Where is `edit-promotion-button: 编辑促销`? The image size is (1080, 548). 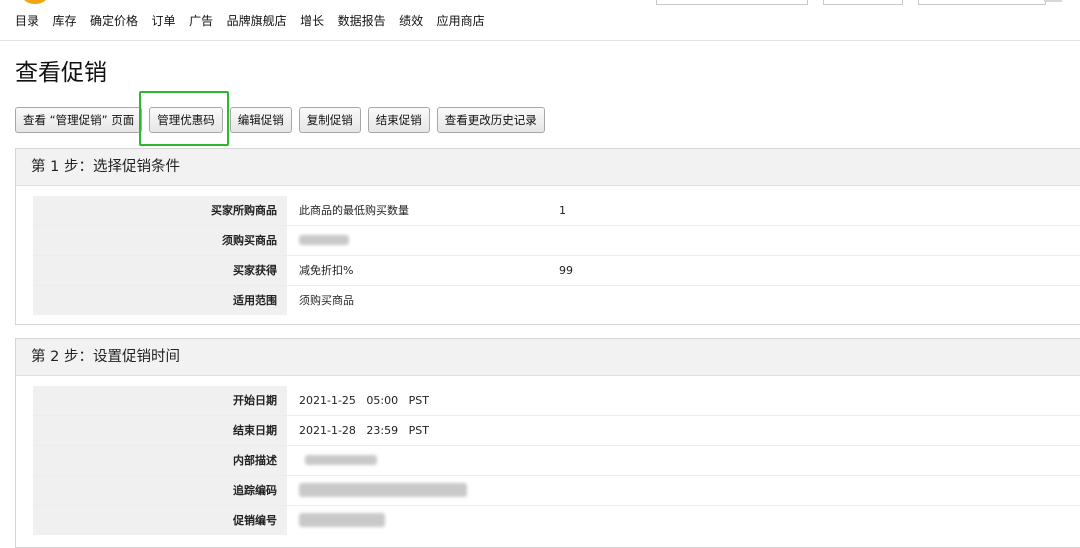 edit-promotion-button: 编辑促销 is located at coordinates (260, 120).